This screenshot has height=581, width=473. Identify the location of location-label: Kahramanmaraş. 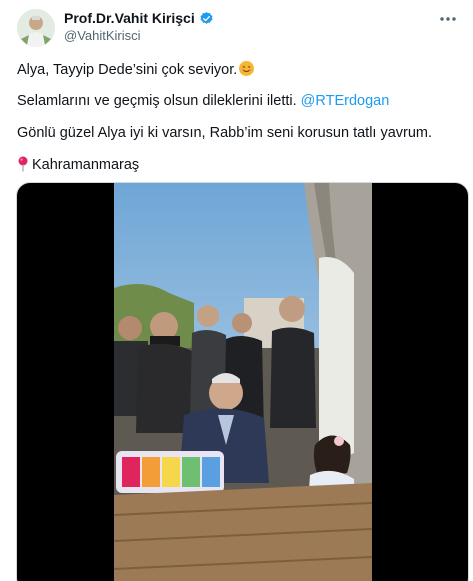
(86, 165).